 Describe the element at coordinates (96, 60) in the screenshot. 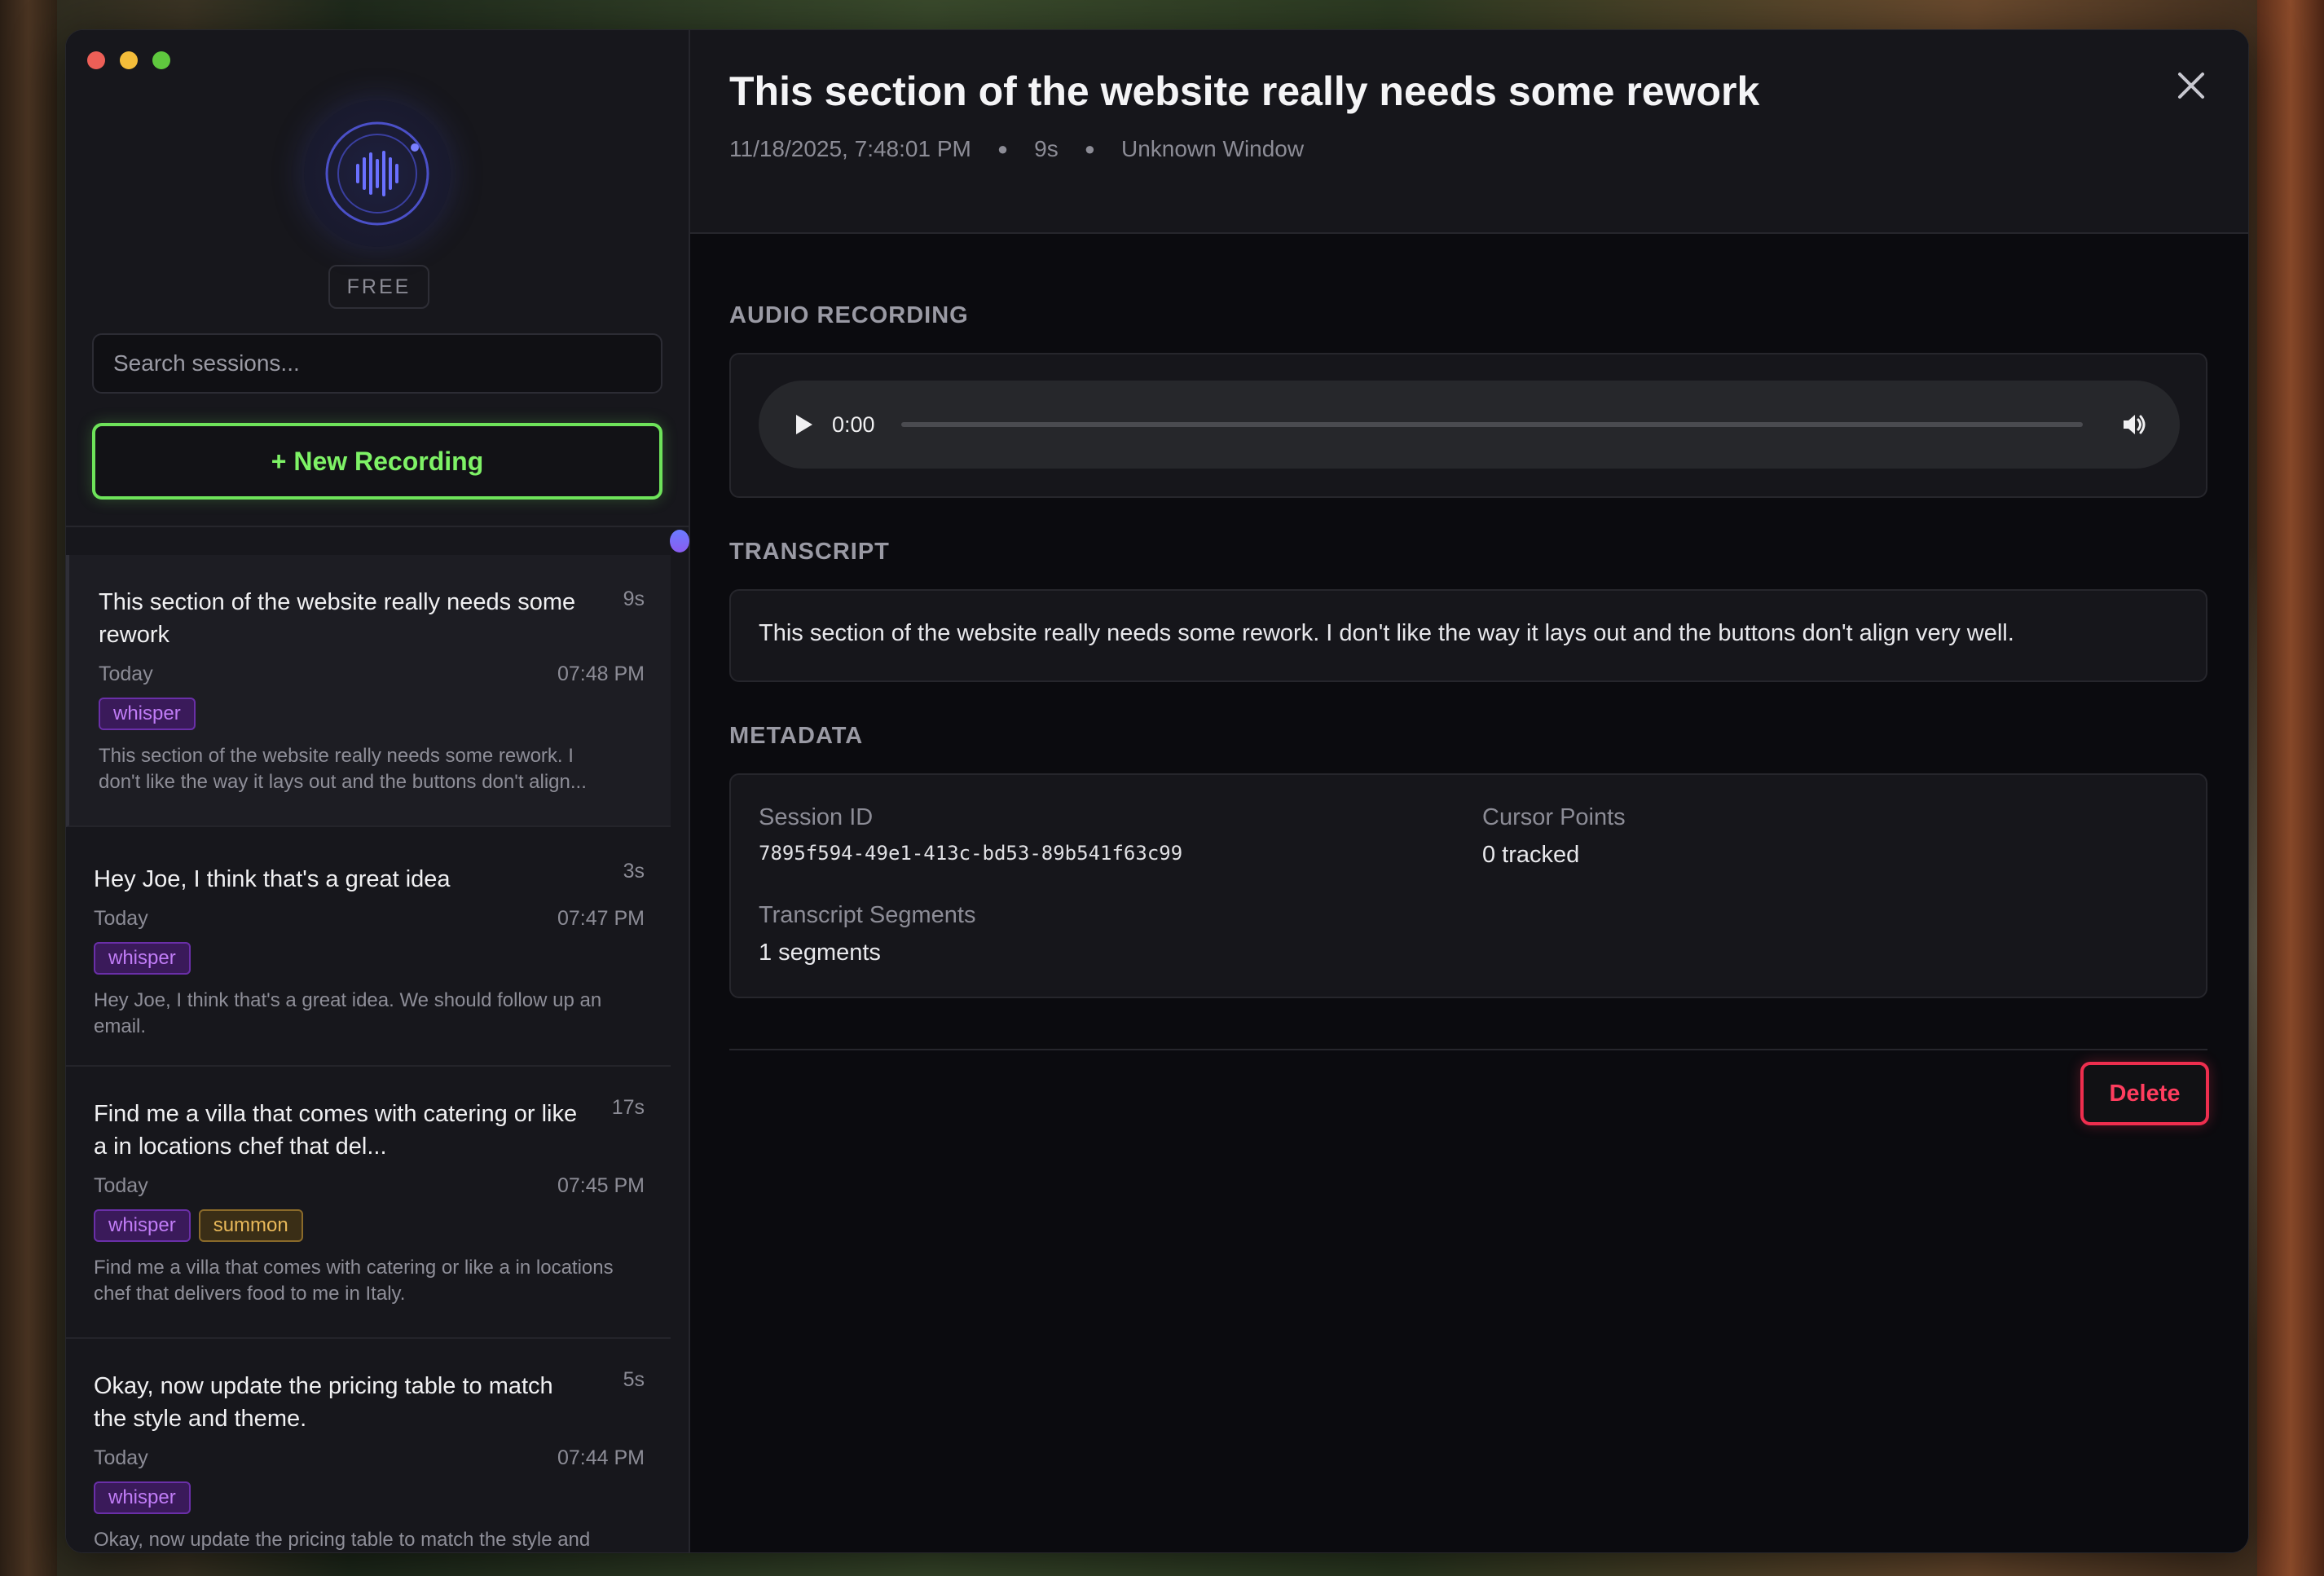

I see `close-window-button` at that location.